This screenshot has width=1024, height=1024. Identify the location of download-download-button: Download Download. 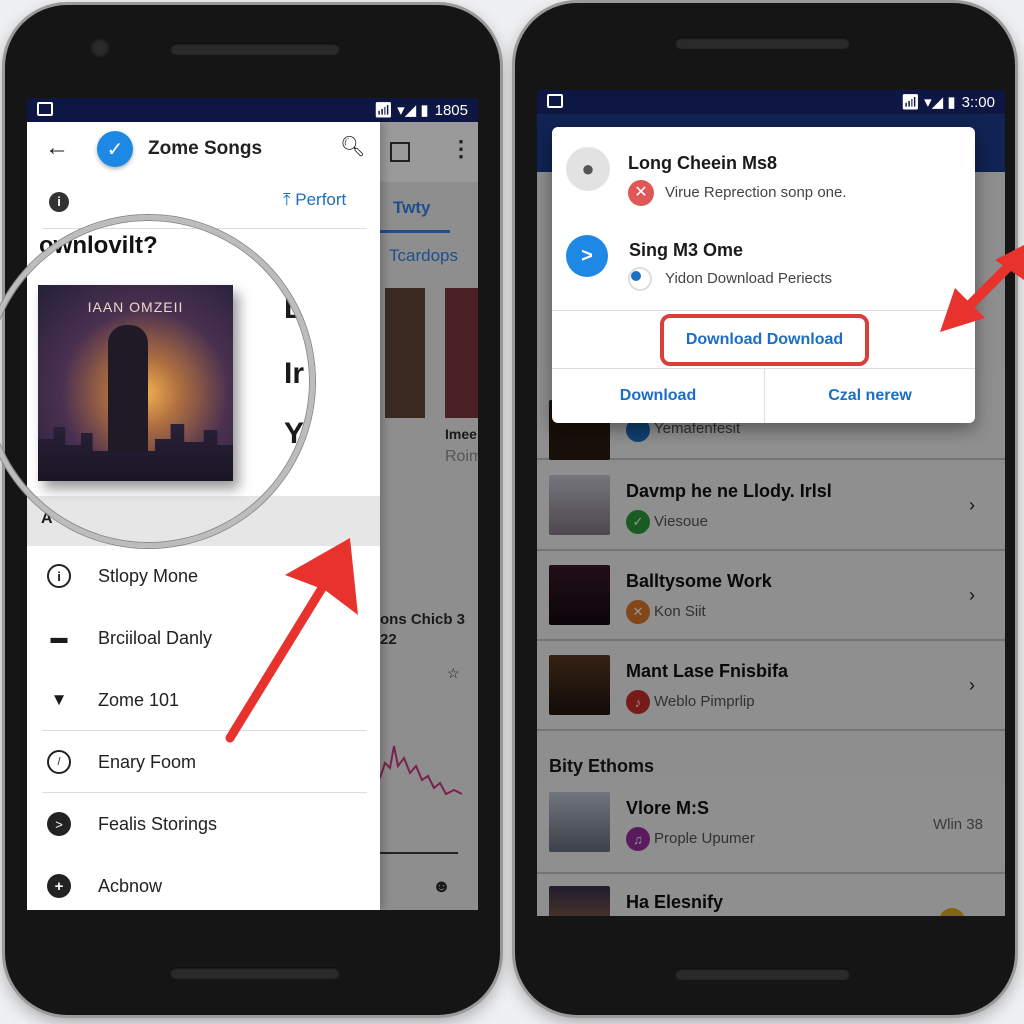
(764, 340).